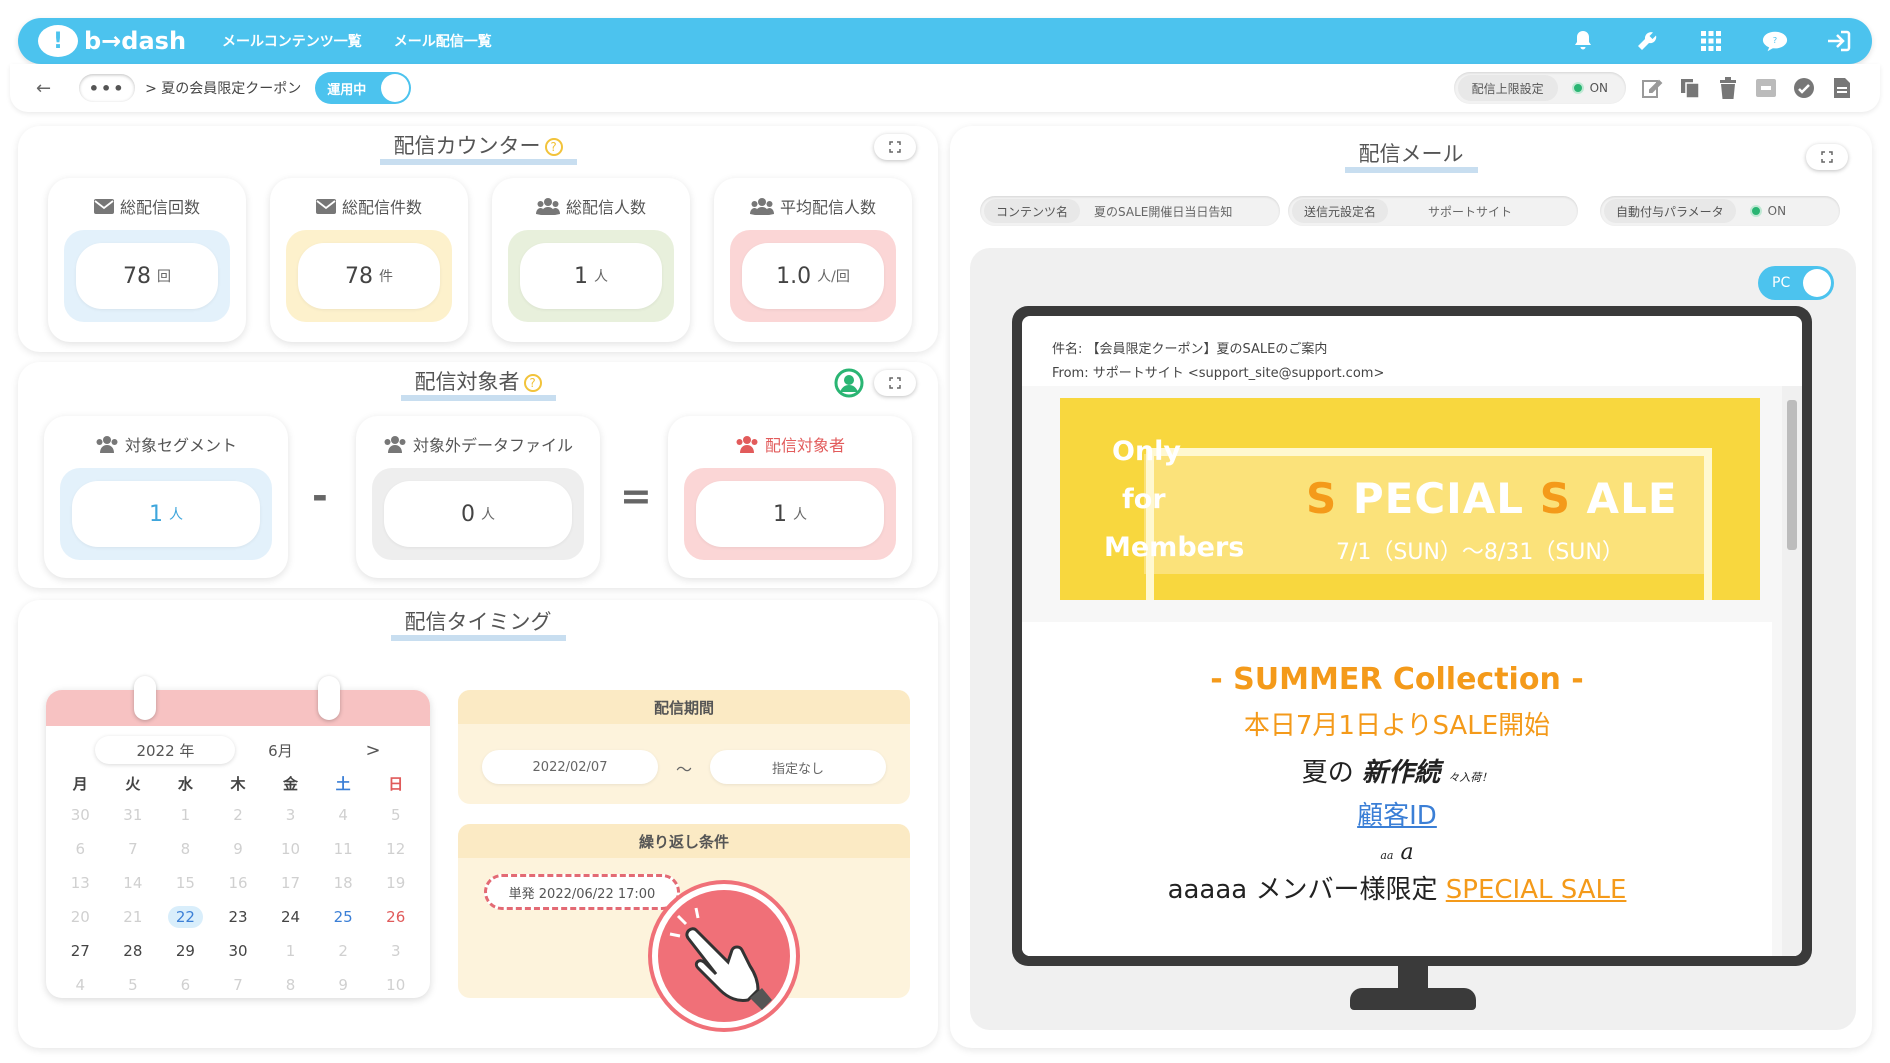  Describe the element at coordinates (343, 883) in the screenshot. I see `calendar-day: 18` at that location.